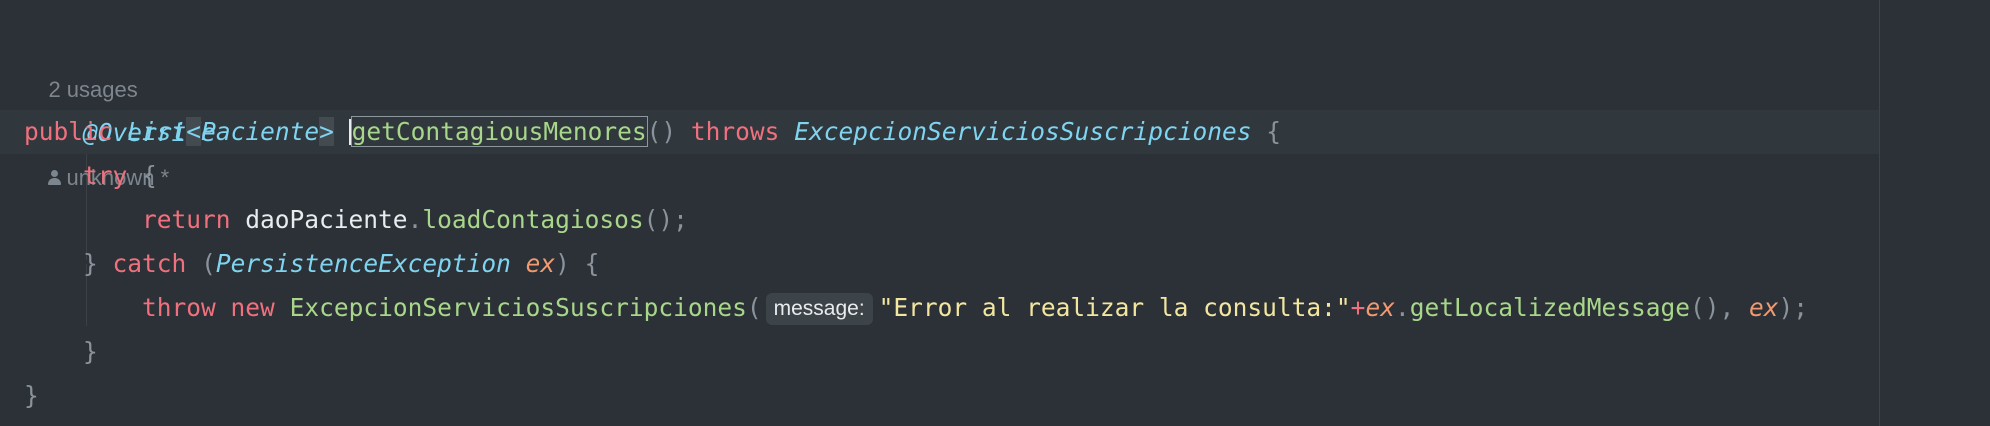 The image size is (1990, 426). I want to click on code-vision-hints: 2 usages unknown *, so click(96, 107).